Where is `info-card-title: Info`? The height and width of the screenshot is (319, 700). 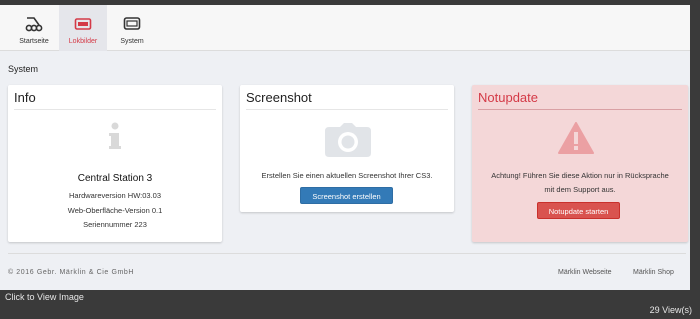 info-card-title: Info is located at coordinates (25, 97).